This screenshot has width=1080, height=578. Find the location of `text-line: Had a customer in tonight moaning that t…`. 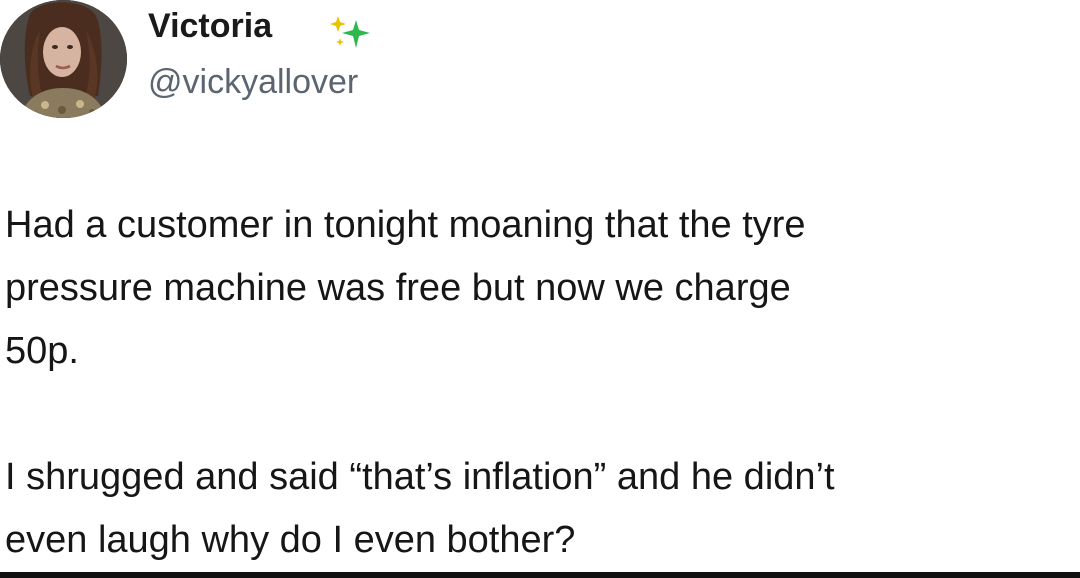

text-line: Had a customer in tonight moaning that t… is located at coordinates (405, 225).